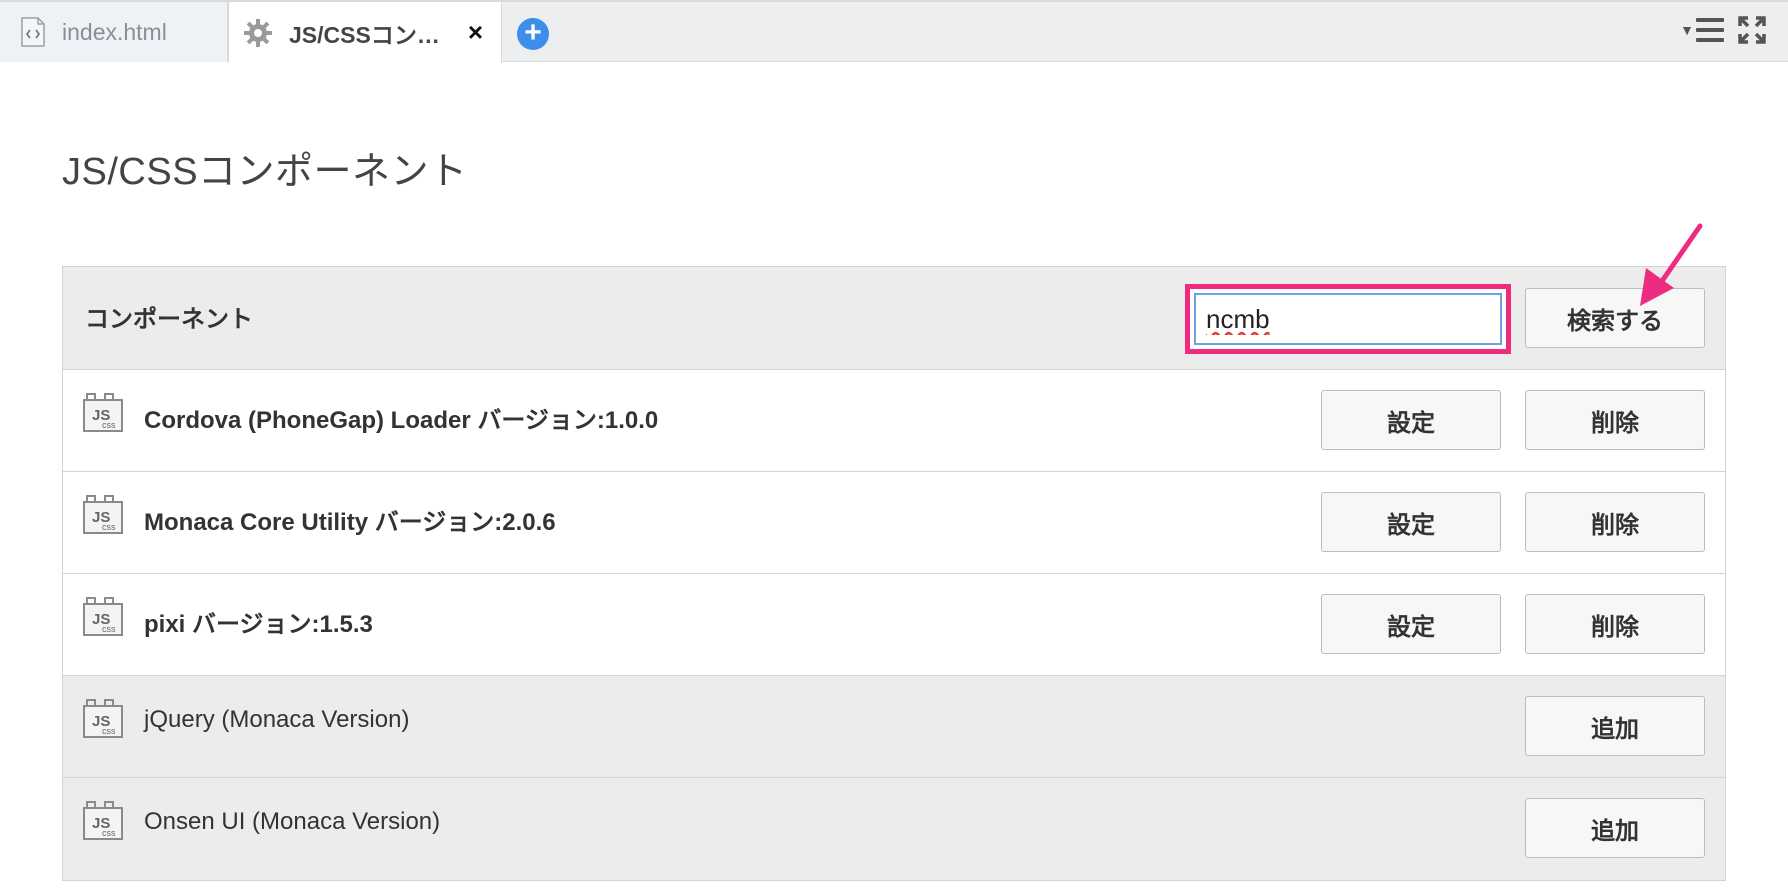  Describe the element at coordinates (894, 727) in the screenshot. I see `available-component-row: JS css jQuery (Monaca Version) 追加` at that location.